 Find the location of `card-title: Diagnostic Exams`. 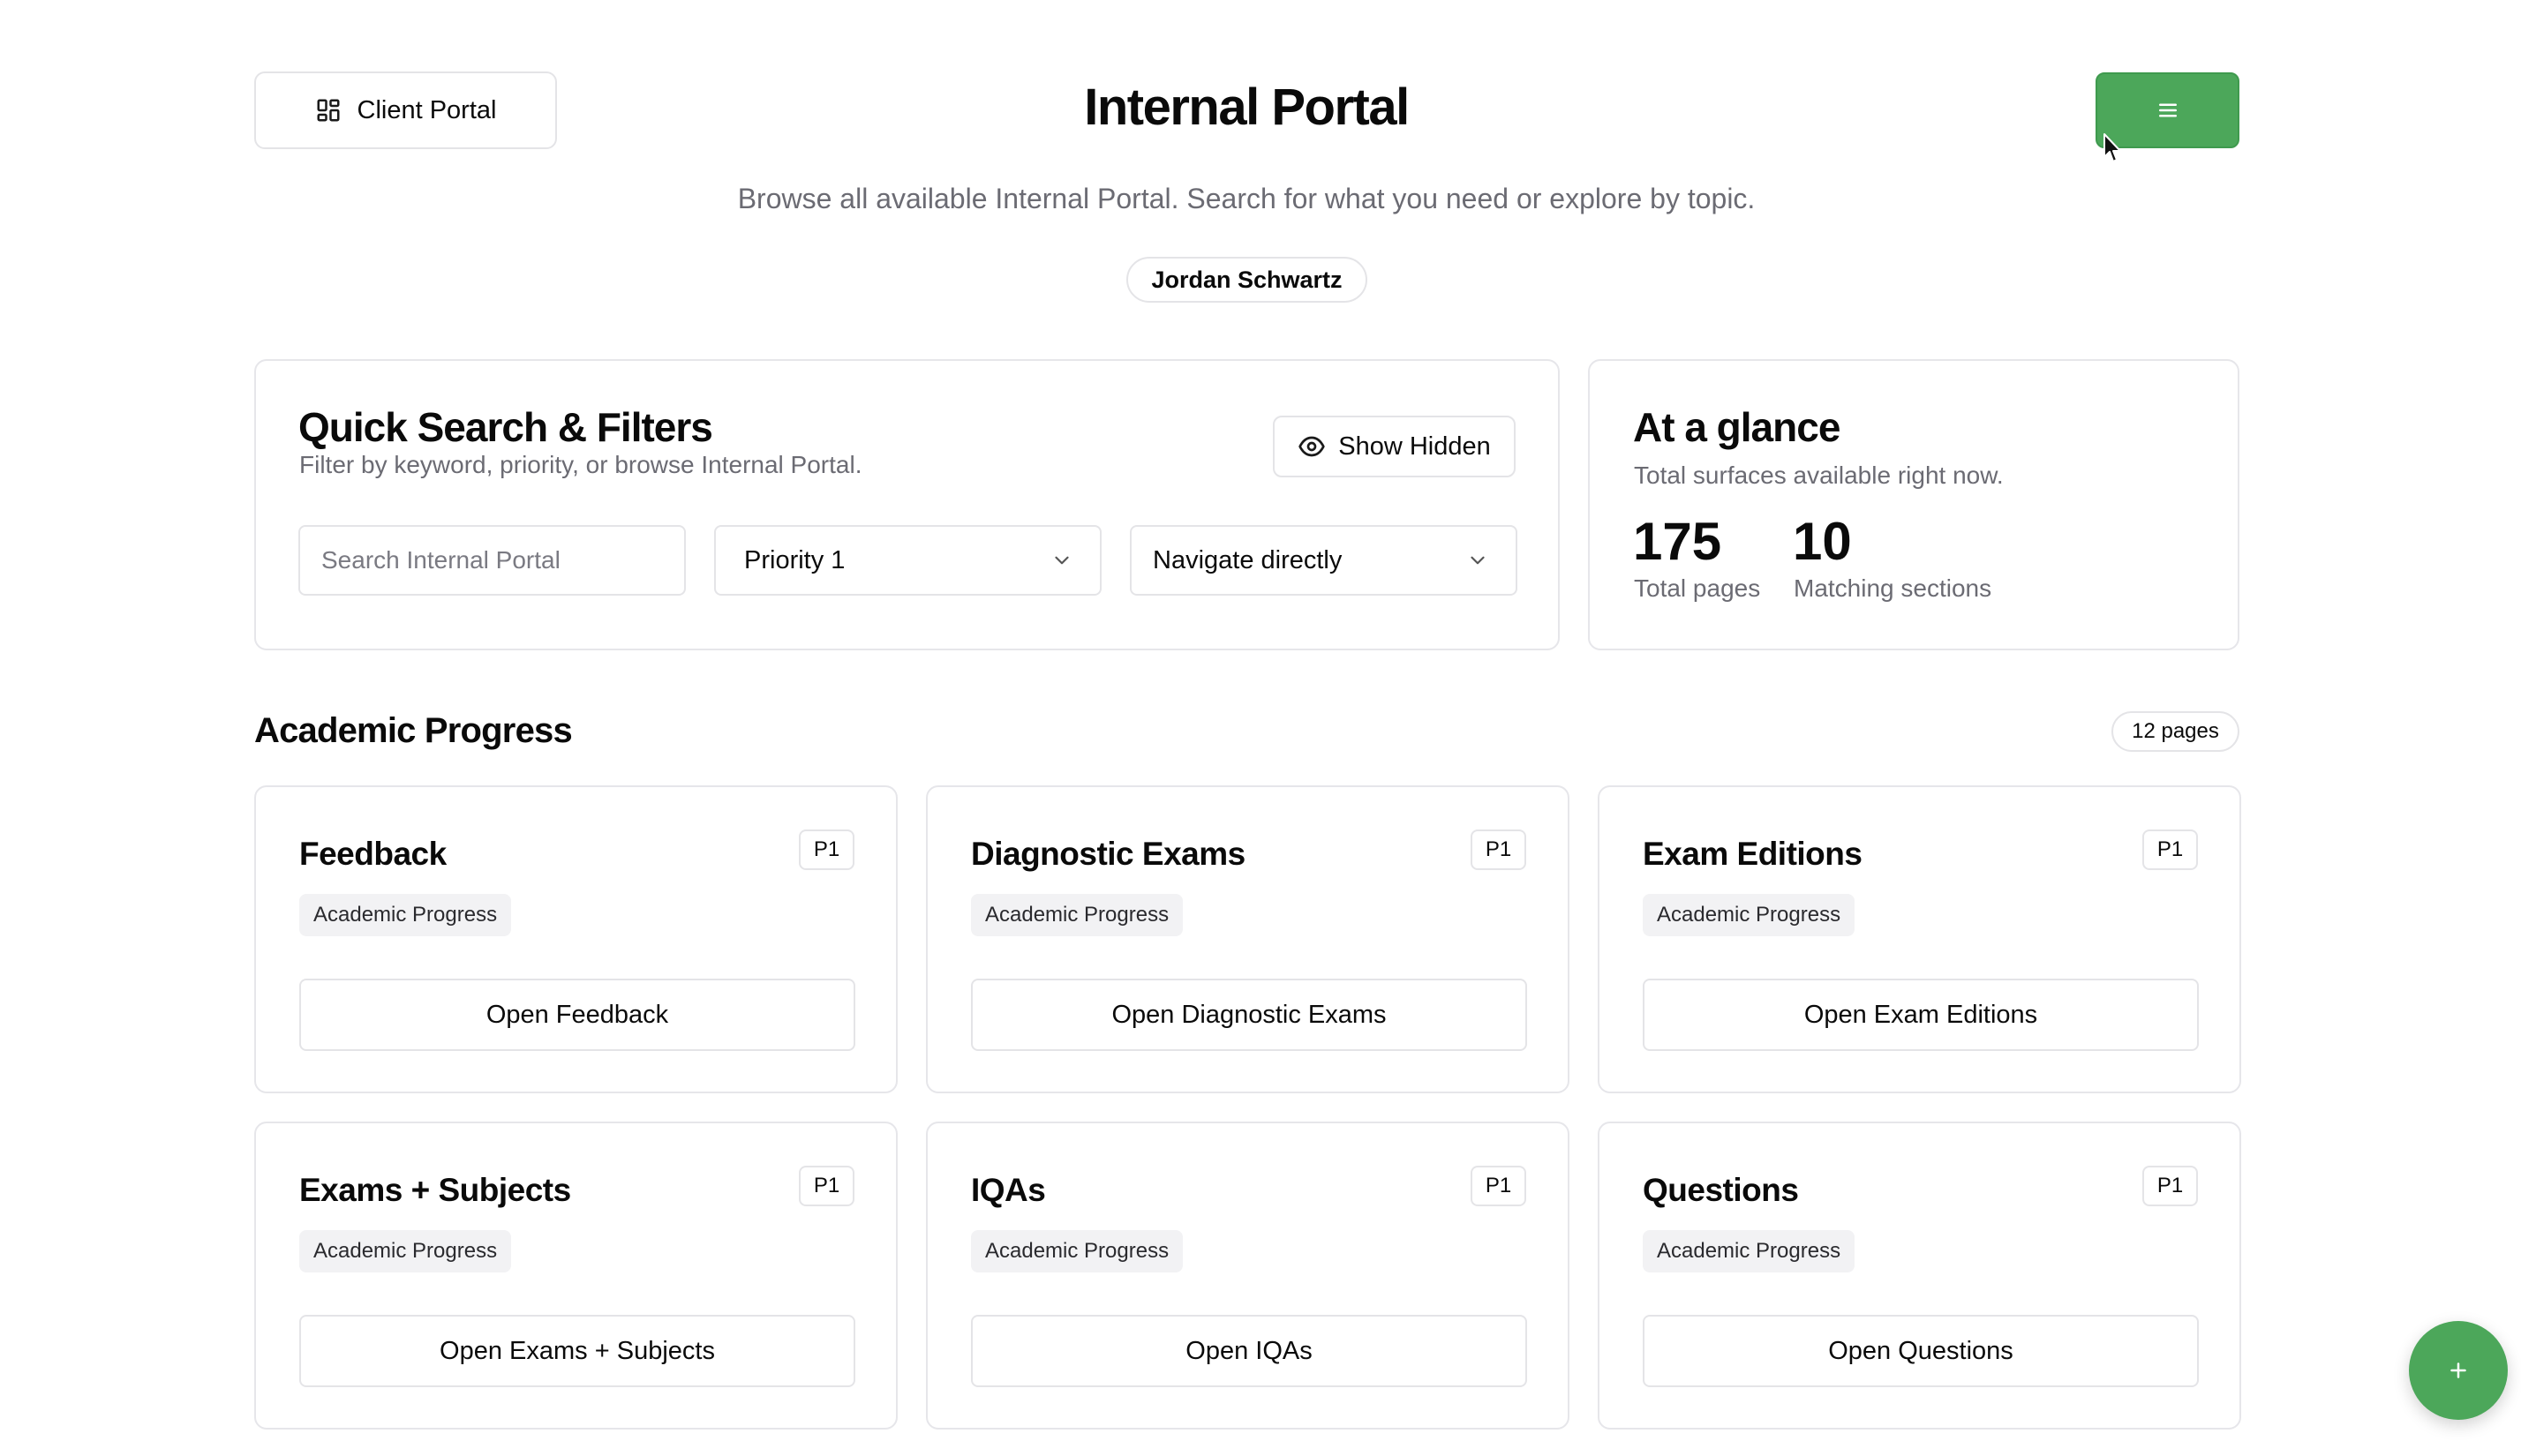

card-title: Diagnostic Exams is located at coordinates (1108, 854).